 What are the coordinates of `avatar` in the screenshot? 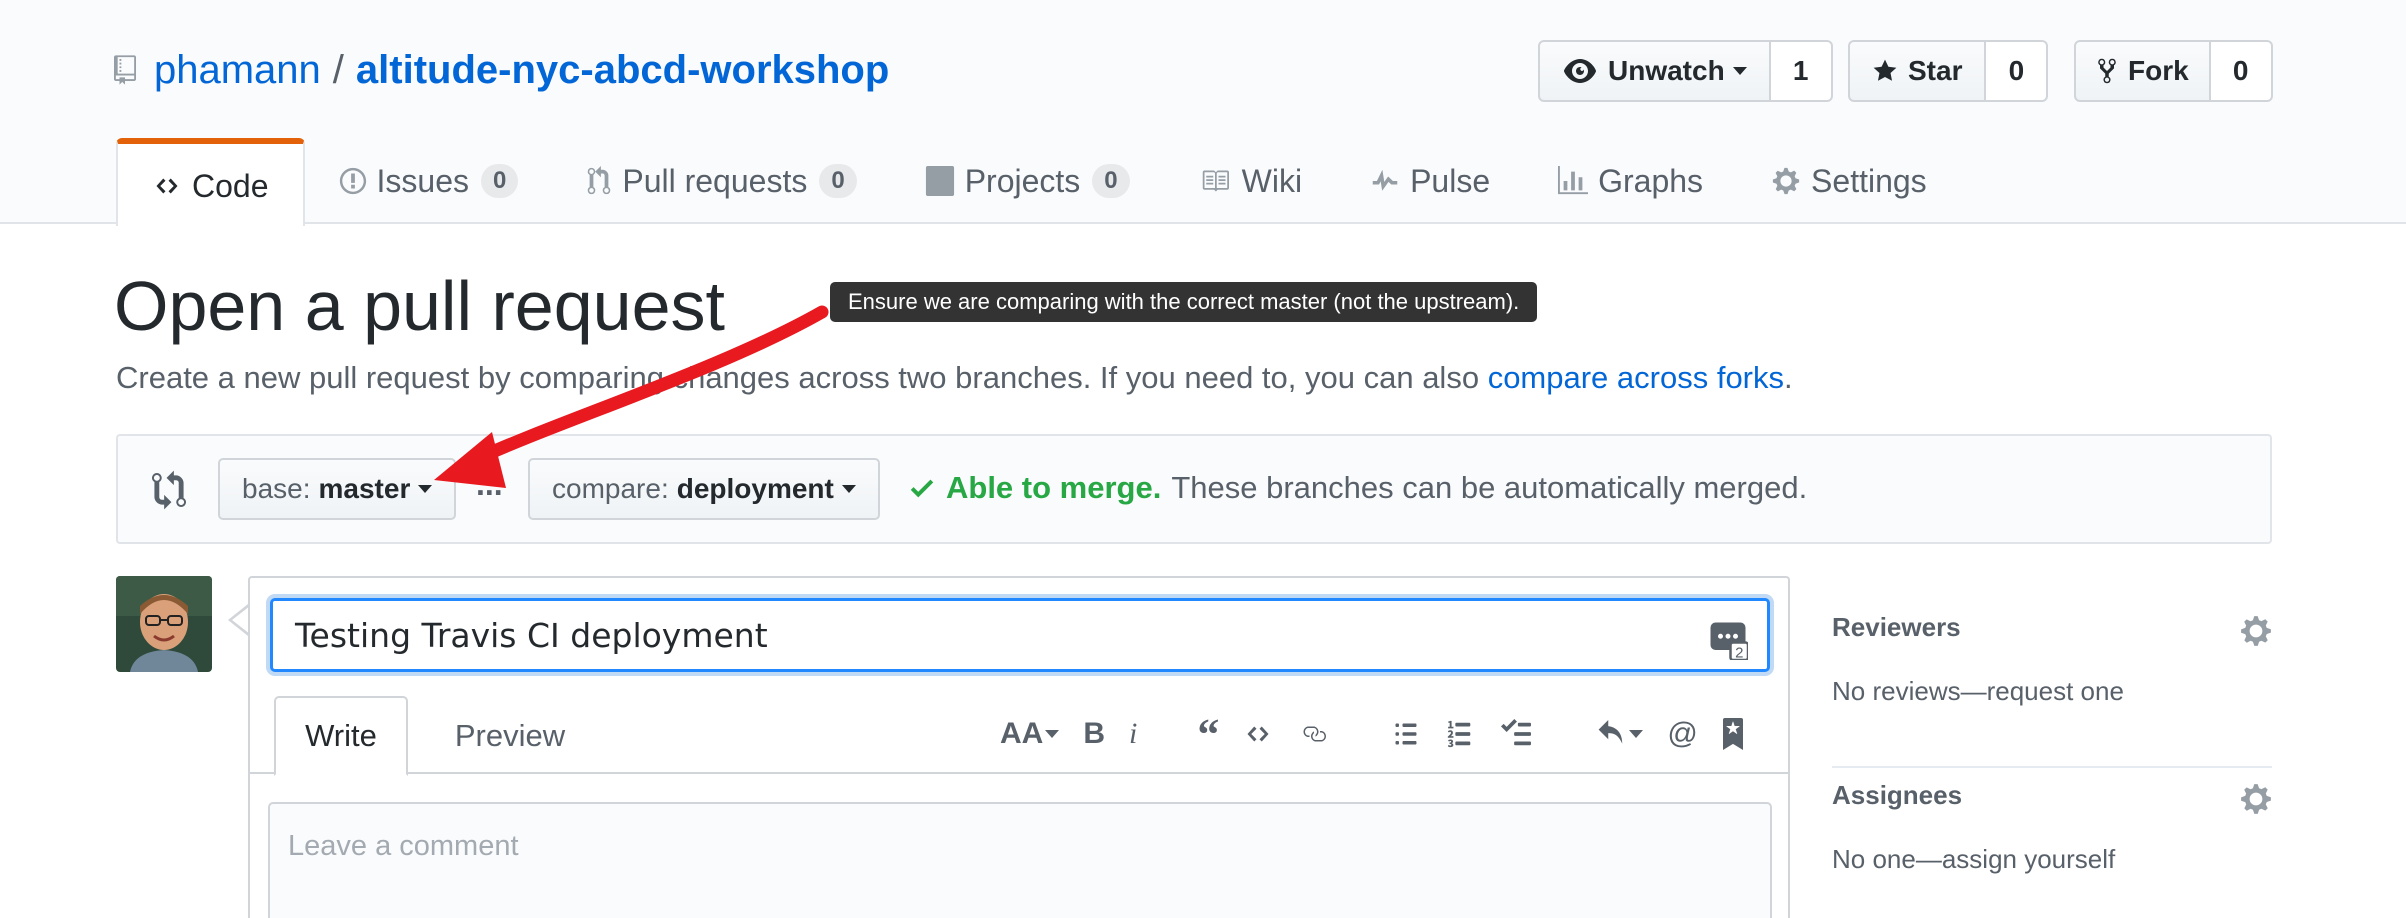 It's located at (164, 624).